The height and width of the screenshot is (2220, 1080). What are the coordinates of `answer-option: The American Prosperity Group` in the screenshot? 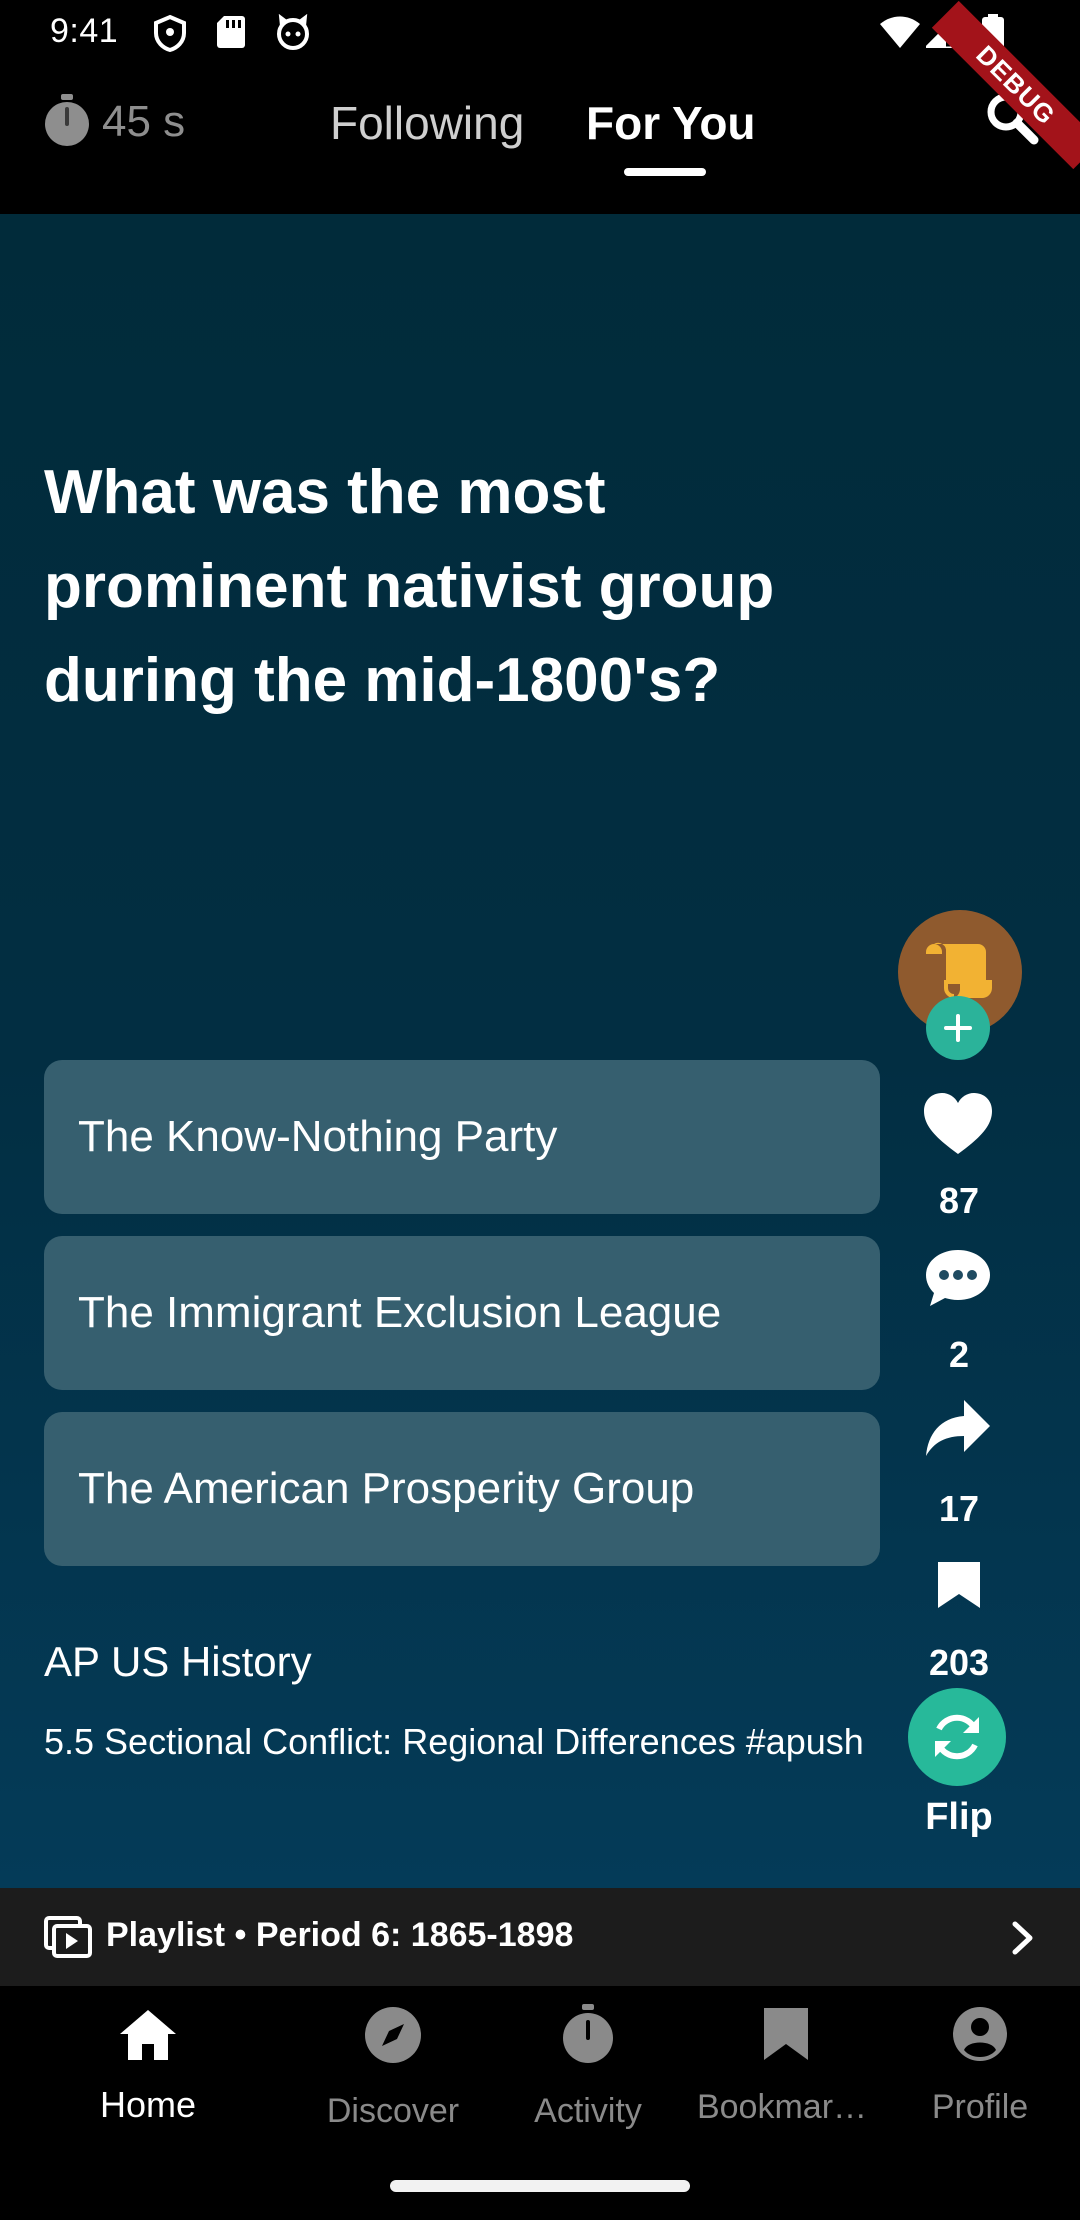 It's located at (462, 1489).